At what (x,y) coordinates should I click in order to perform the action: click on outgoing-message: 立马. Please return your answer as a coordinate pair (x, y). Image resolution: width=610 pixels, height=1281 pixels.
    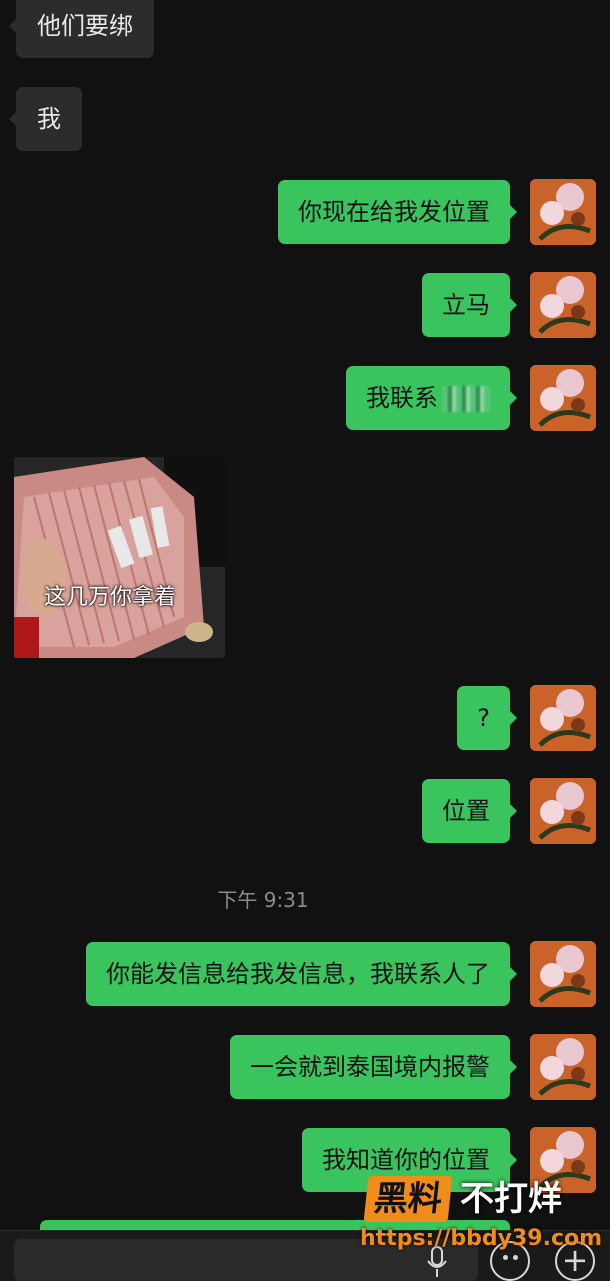
    Looking at the image, I should click on (469, 305).